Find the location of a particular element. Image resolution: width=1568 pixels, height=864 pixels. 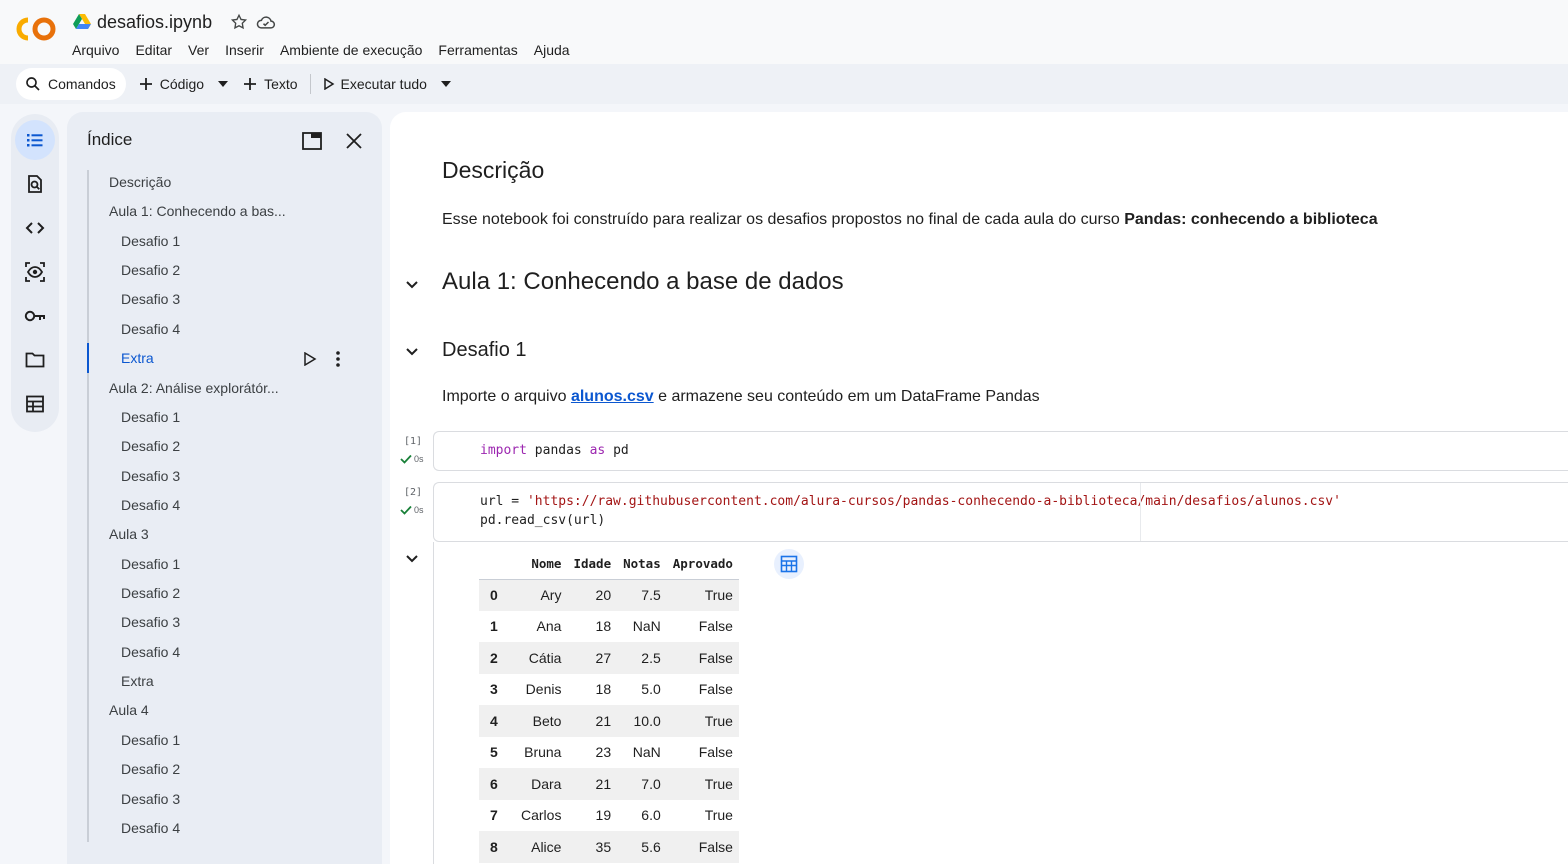

colab-logo is located at coordinates (36, 29).